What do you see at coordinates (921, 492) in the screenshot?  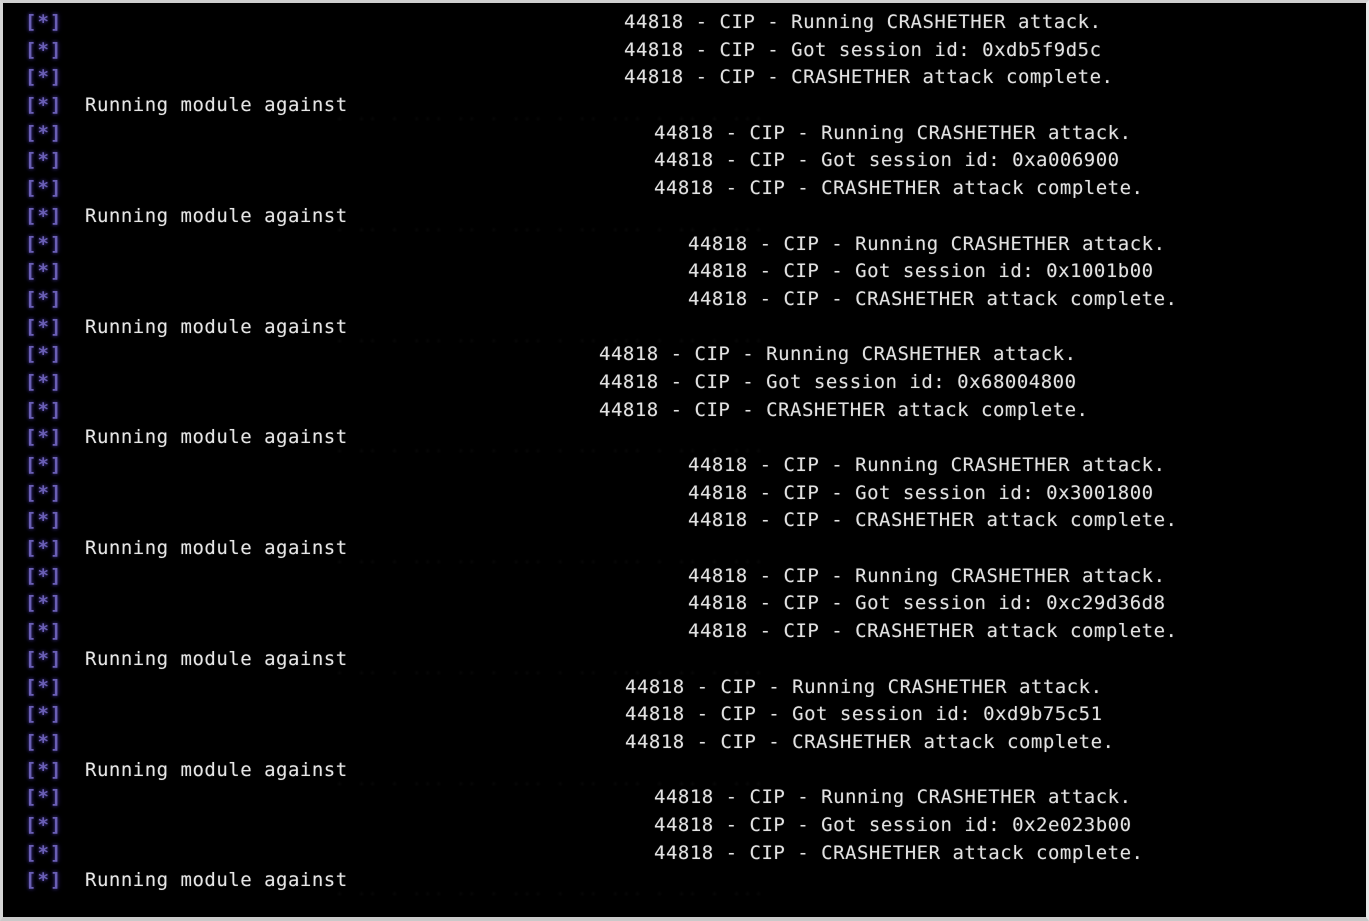 I see `cip-log-text: 44818 - CIP - Got session id: 0x3001800` at bounding box center [921, 492].